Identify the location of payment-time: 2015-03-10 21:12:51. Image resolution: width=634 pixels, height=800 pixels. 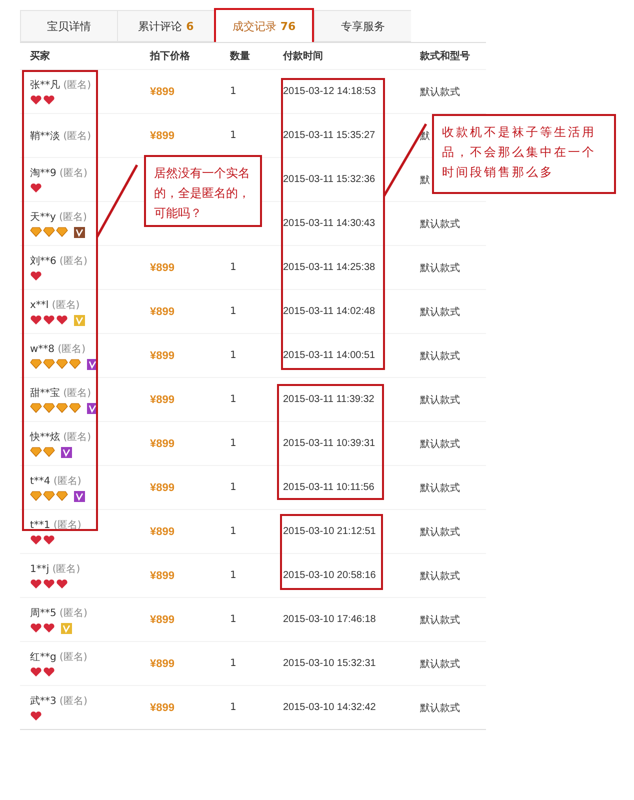
(329, 531).